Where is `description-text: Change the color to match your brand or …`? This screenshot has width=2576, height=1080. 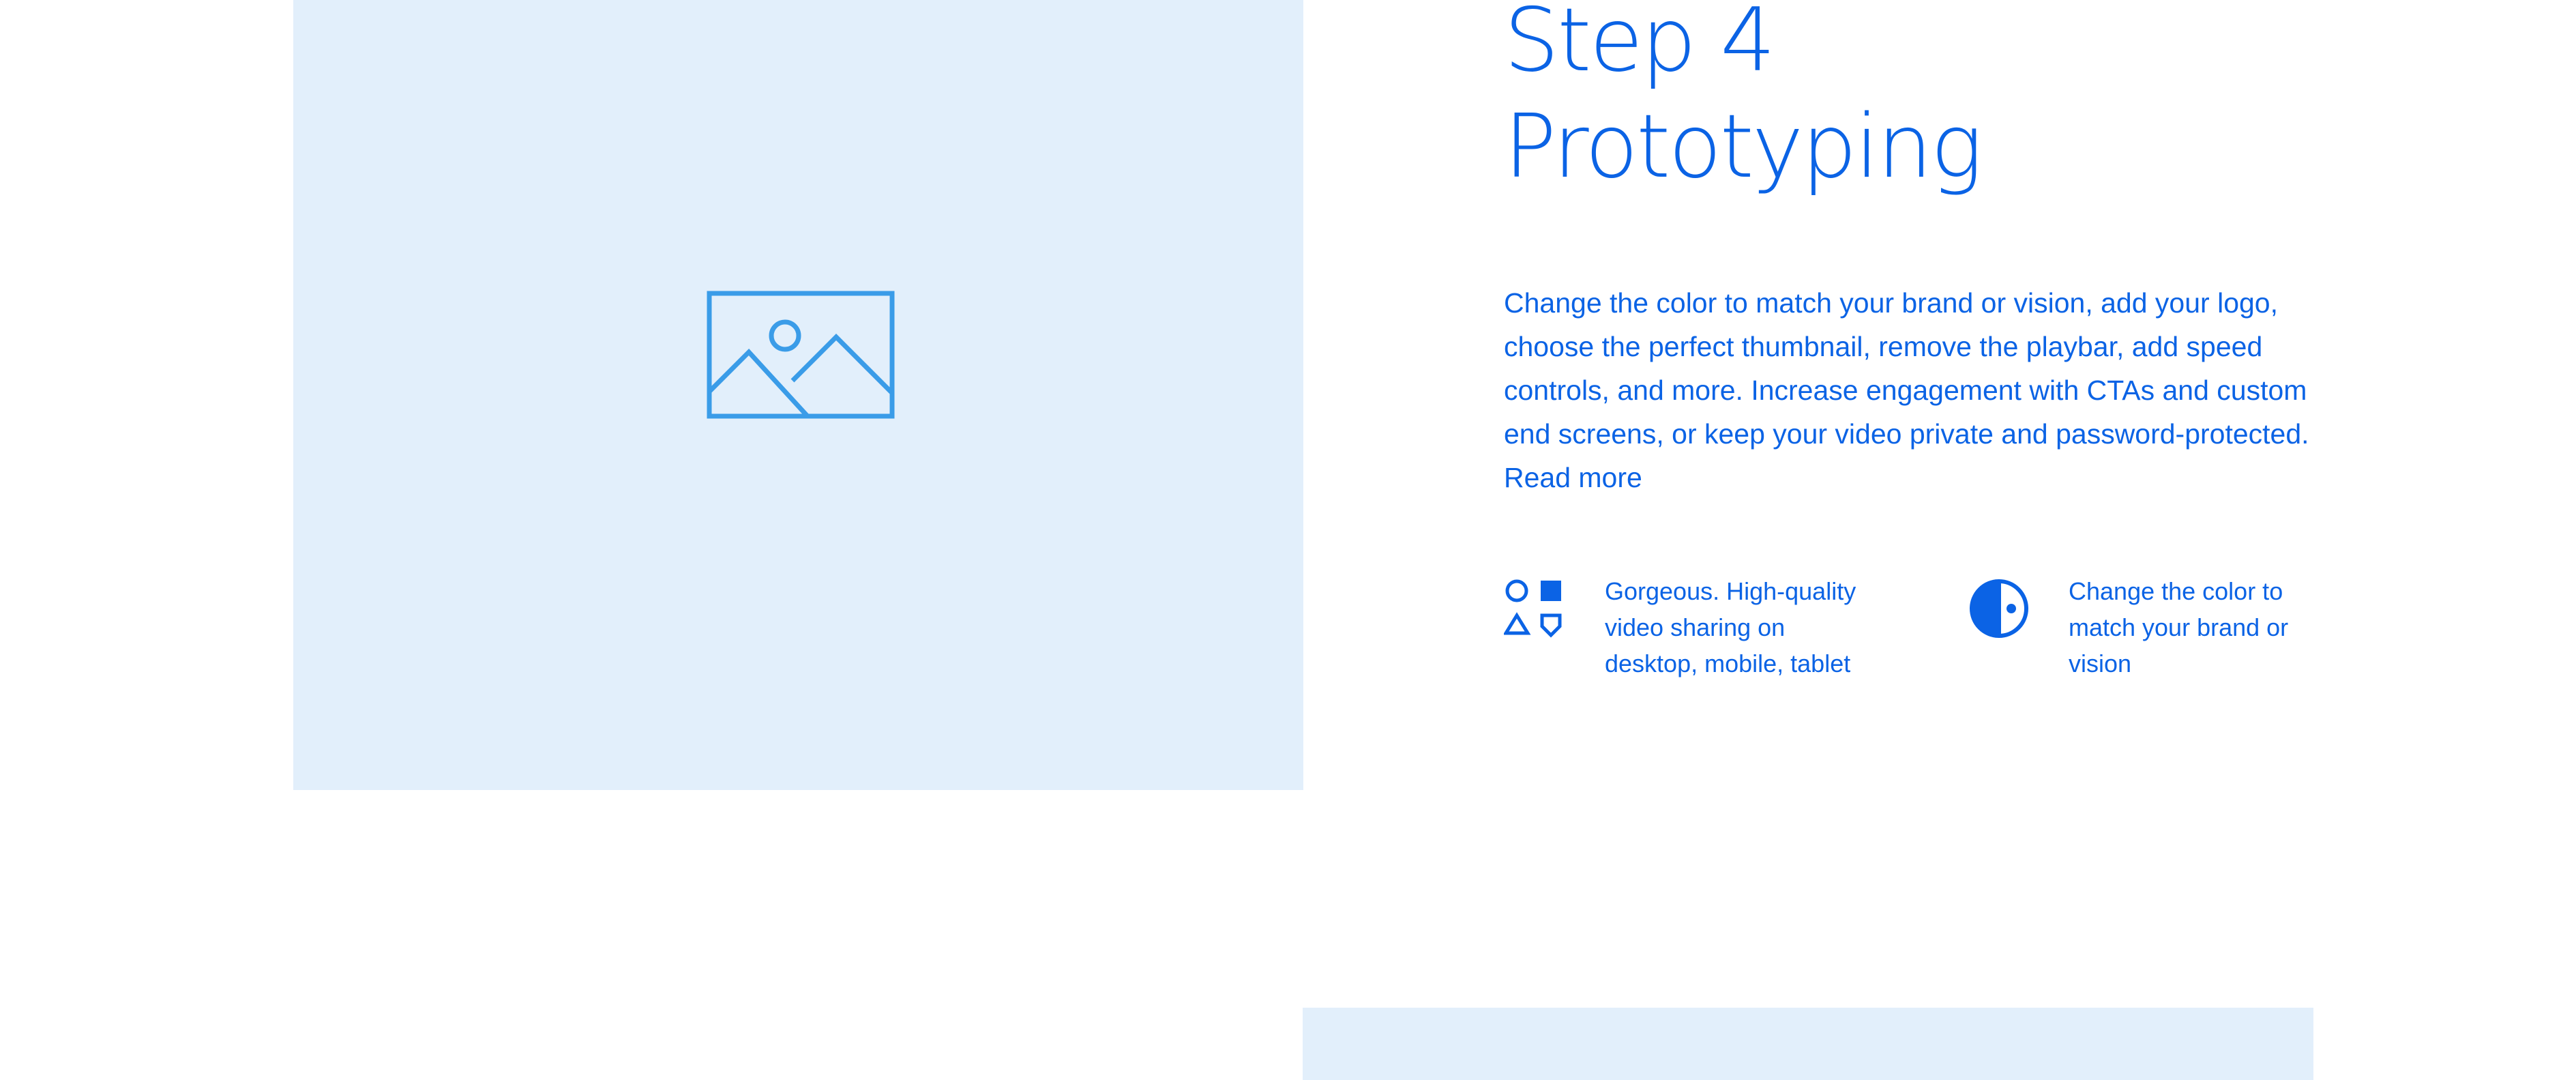 description-text: Change the color to match your brand or … is located at coordinates (1906, 368).